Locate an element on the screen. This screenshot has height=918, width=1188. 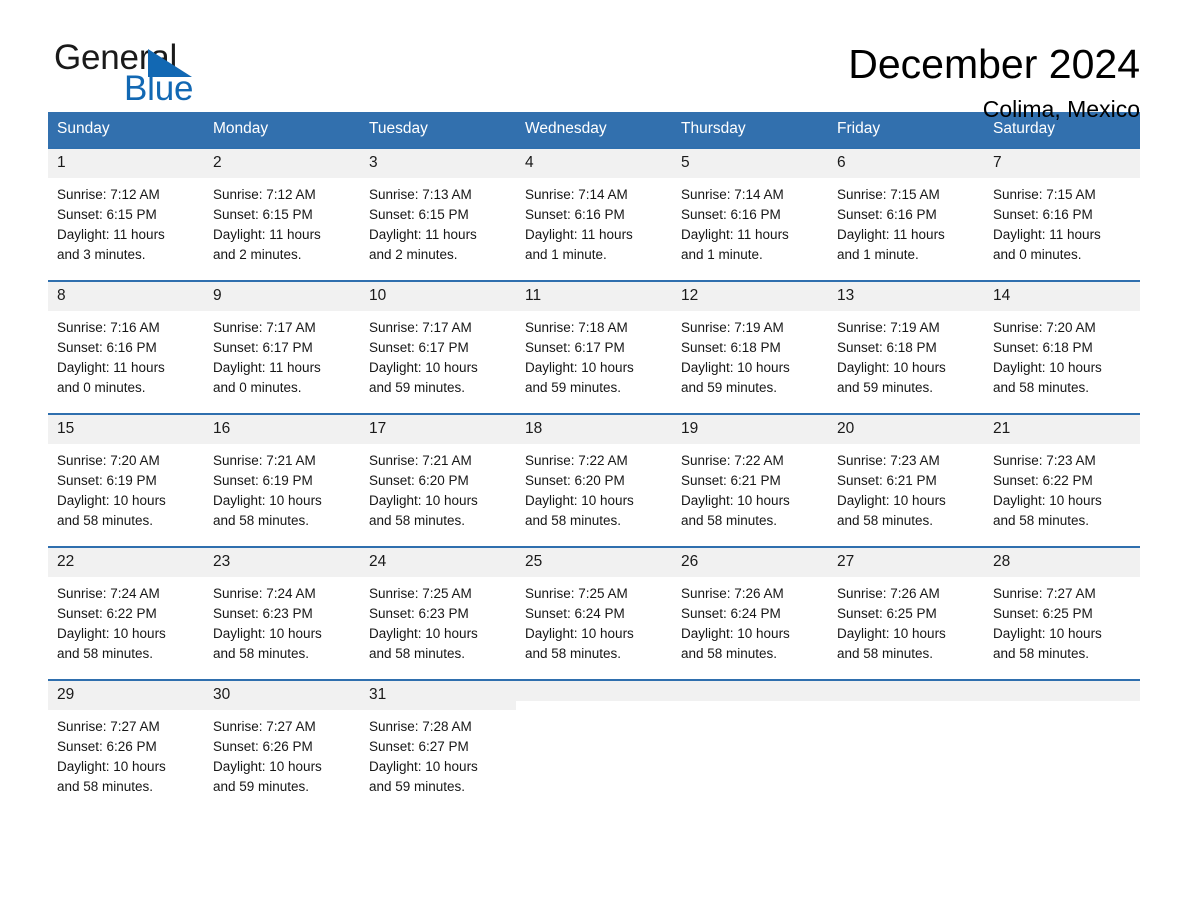
page-title: December 2024 is located at coordinates (994, 64).